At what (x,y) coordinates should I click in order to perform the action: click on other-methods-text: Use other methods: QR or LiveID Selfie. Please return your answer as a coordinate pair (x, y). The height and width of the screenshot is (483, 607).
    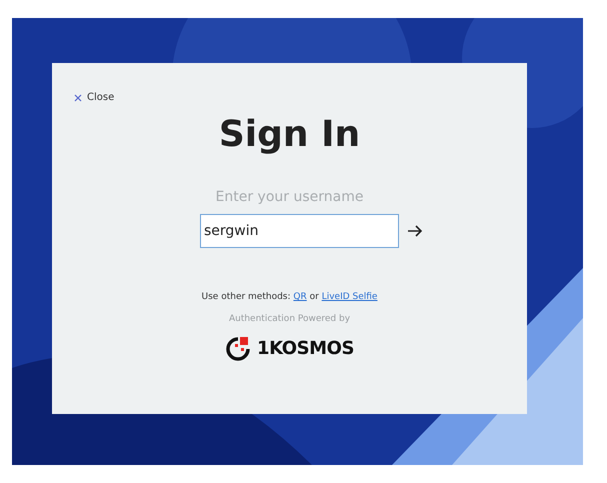
    Looking at the image, I should click on (290, 297).